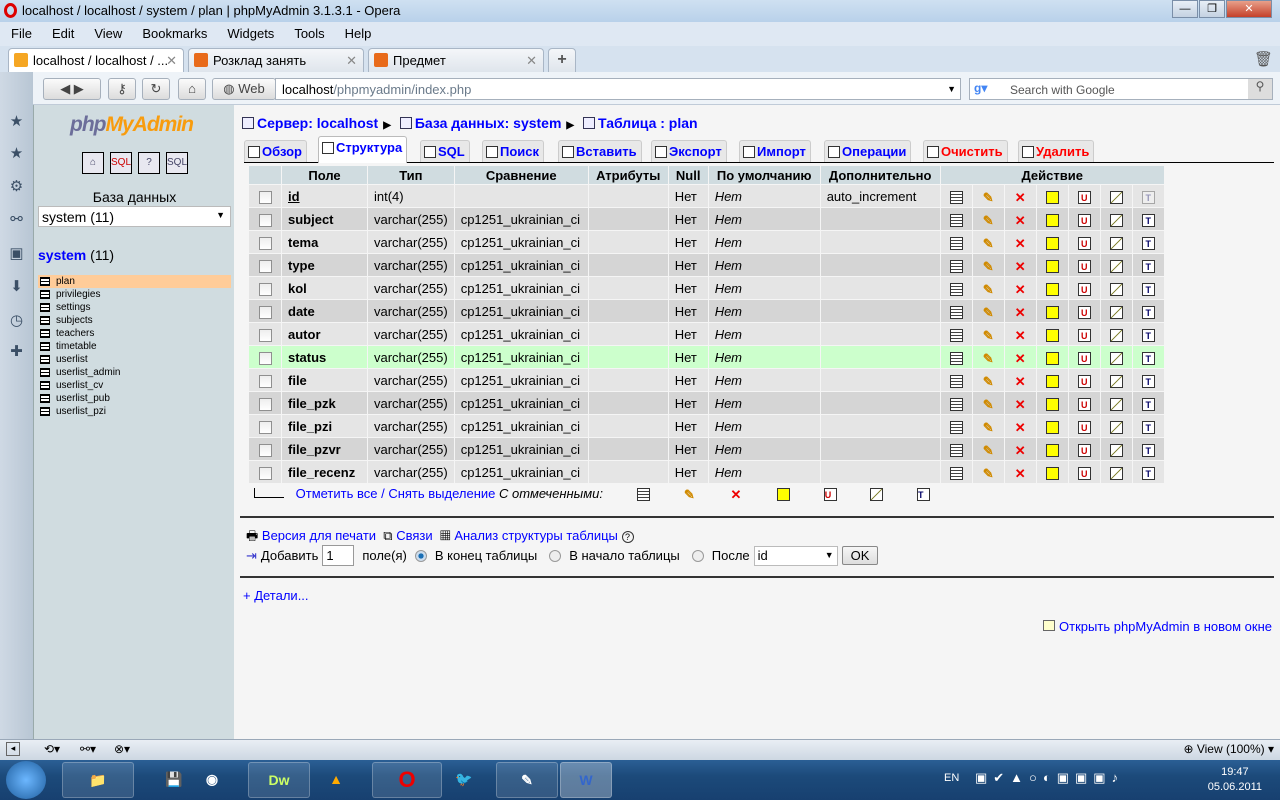  I want to click on uncheck-all-link: Снять выделение, so click(441, 493).